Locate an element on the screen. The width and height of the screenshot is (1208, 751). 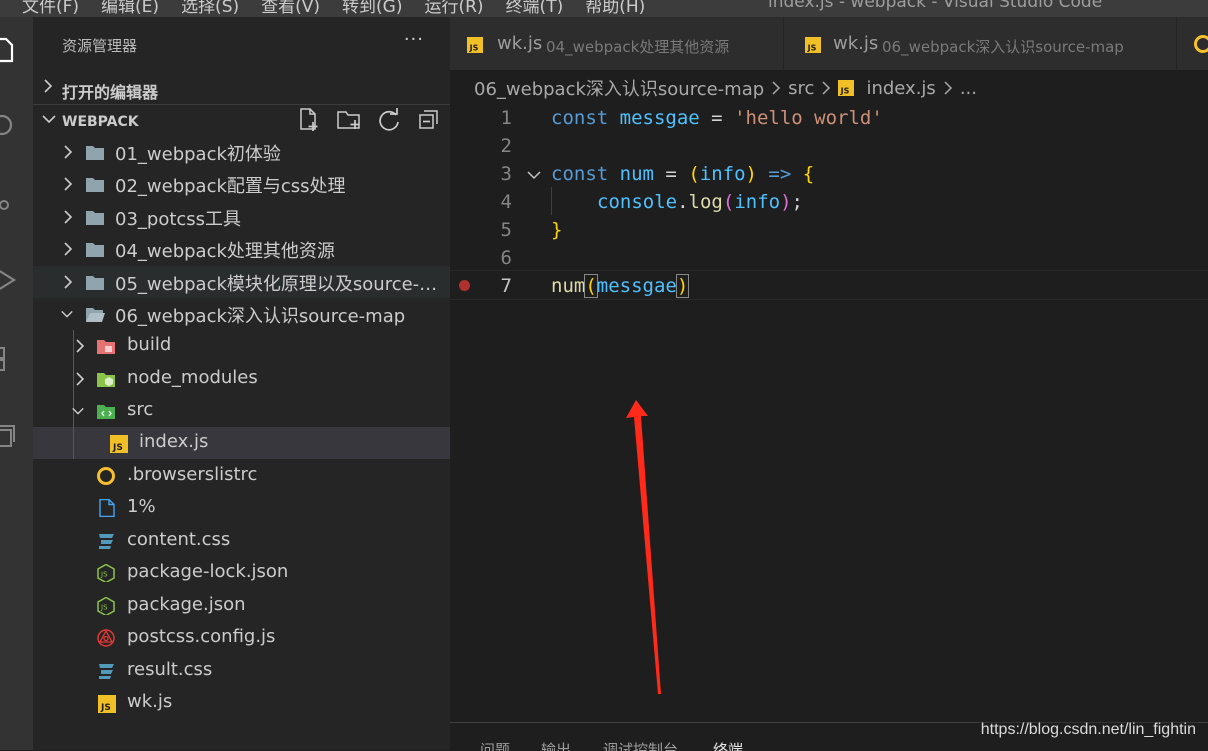
tree-label: 03_potcss工具 is located at coordinates (178, 218).